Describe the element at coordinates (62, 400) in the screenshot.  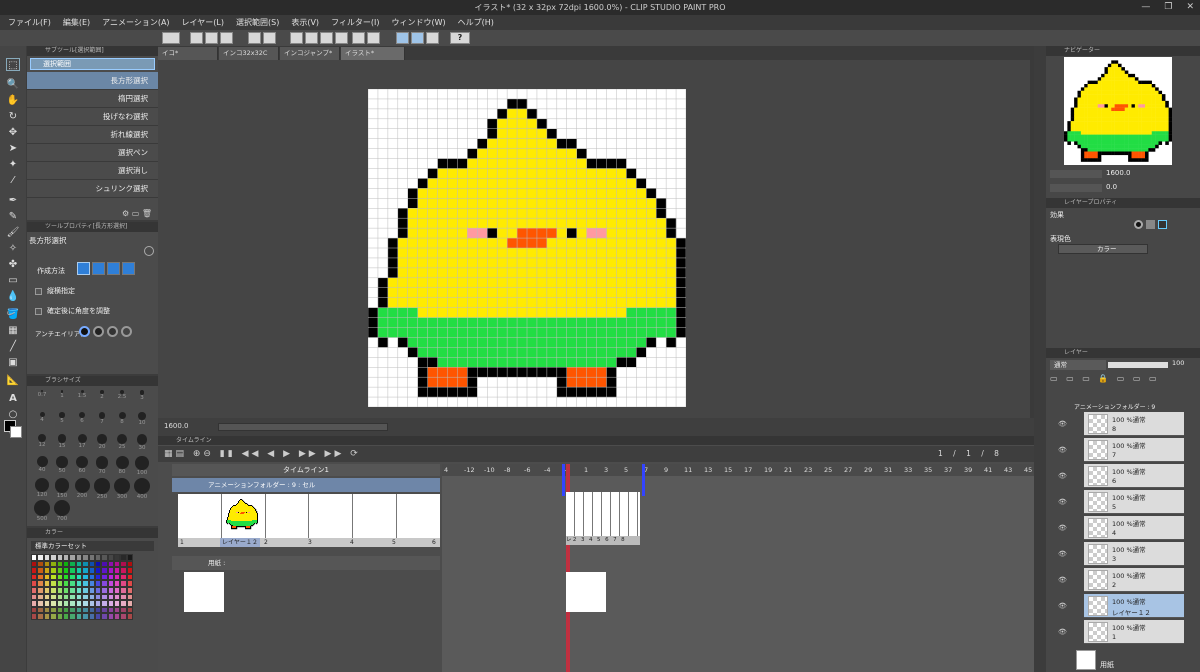
I see `brush-size-cell: 1` at that location.